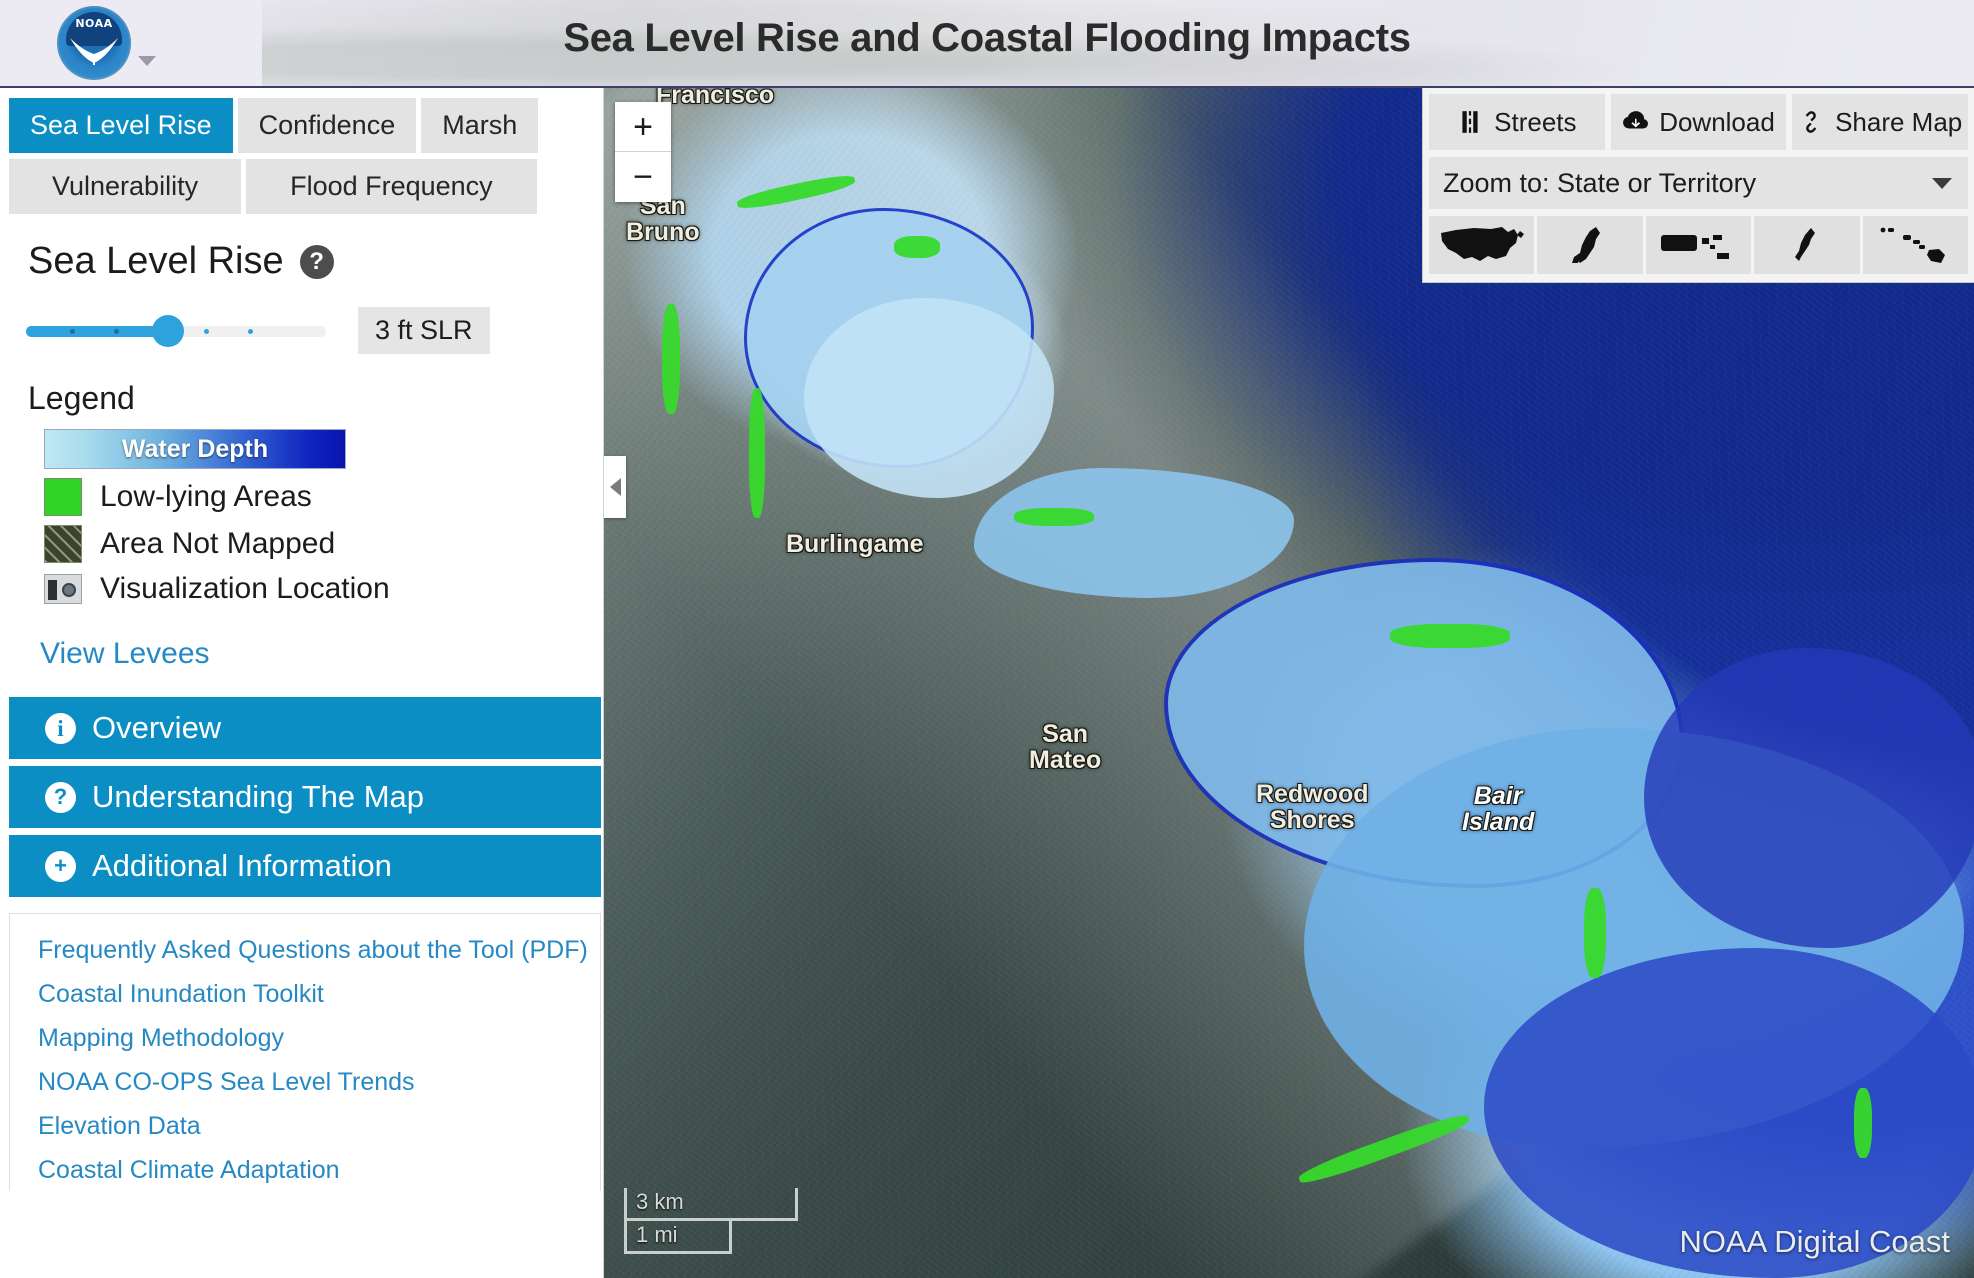 This screenshot has height=1278, width=1974. Describe the element at coordinates (245, 589) in the screenshot. I see `legend-label-visualization: Visualization Location` at that location.